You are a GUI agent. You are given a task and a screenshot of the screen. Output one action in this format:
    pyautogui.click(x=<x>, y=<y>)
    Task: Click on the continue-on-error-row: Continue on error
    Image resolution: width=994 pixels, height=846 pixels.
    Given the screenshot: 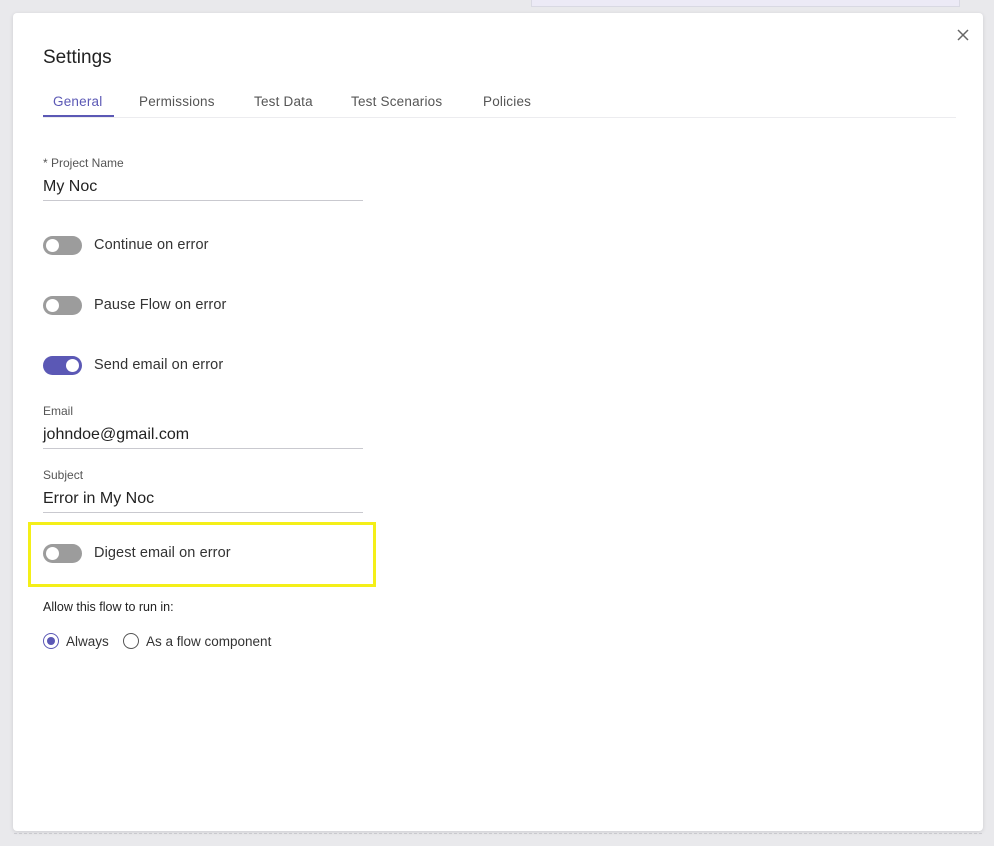 What is the action you would take?
    pyautogui.click(x=203, y=246)
    